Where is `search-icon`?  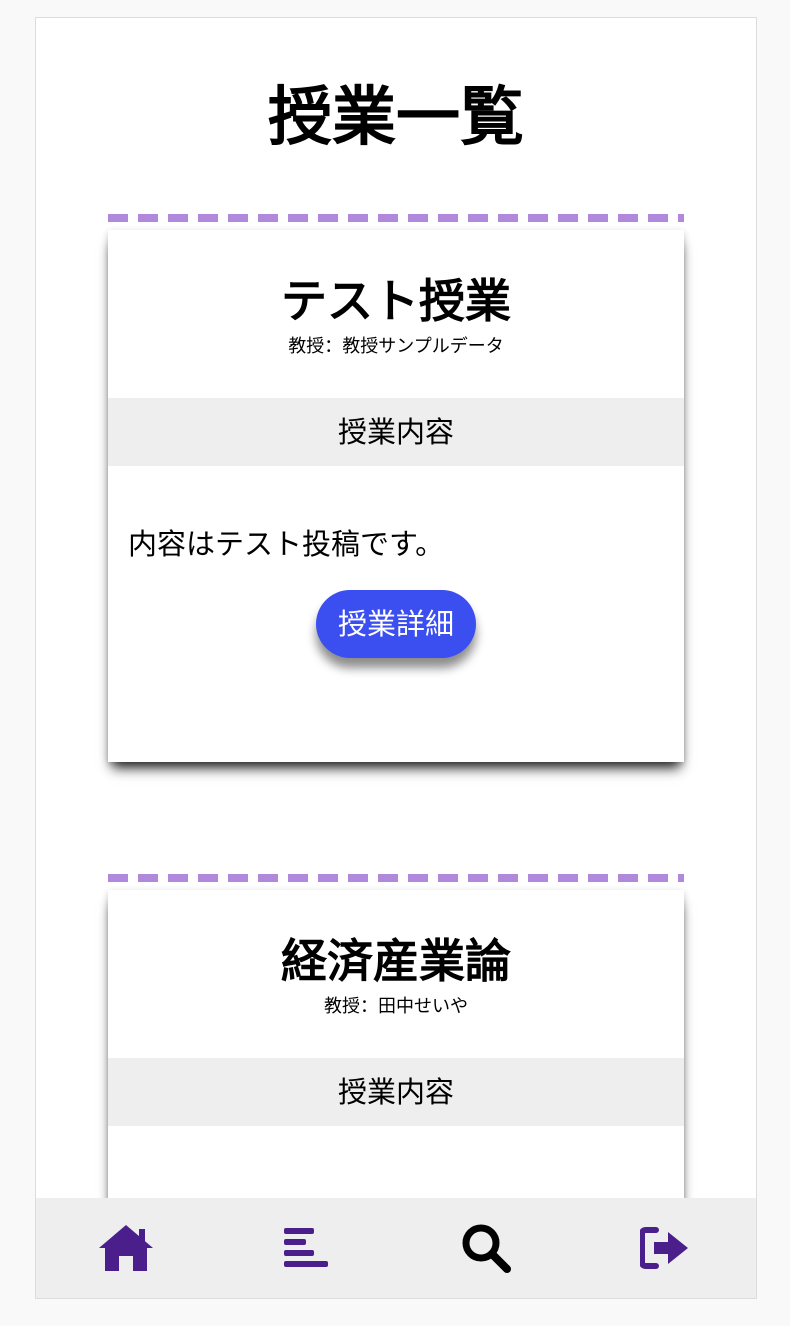 search-icon is located at coordinates (486, 1248).